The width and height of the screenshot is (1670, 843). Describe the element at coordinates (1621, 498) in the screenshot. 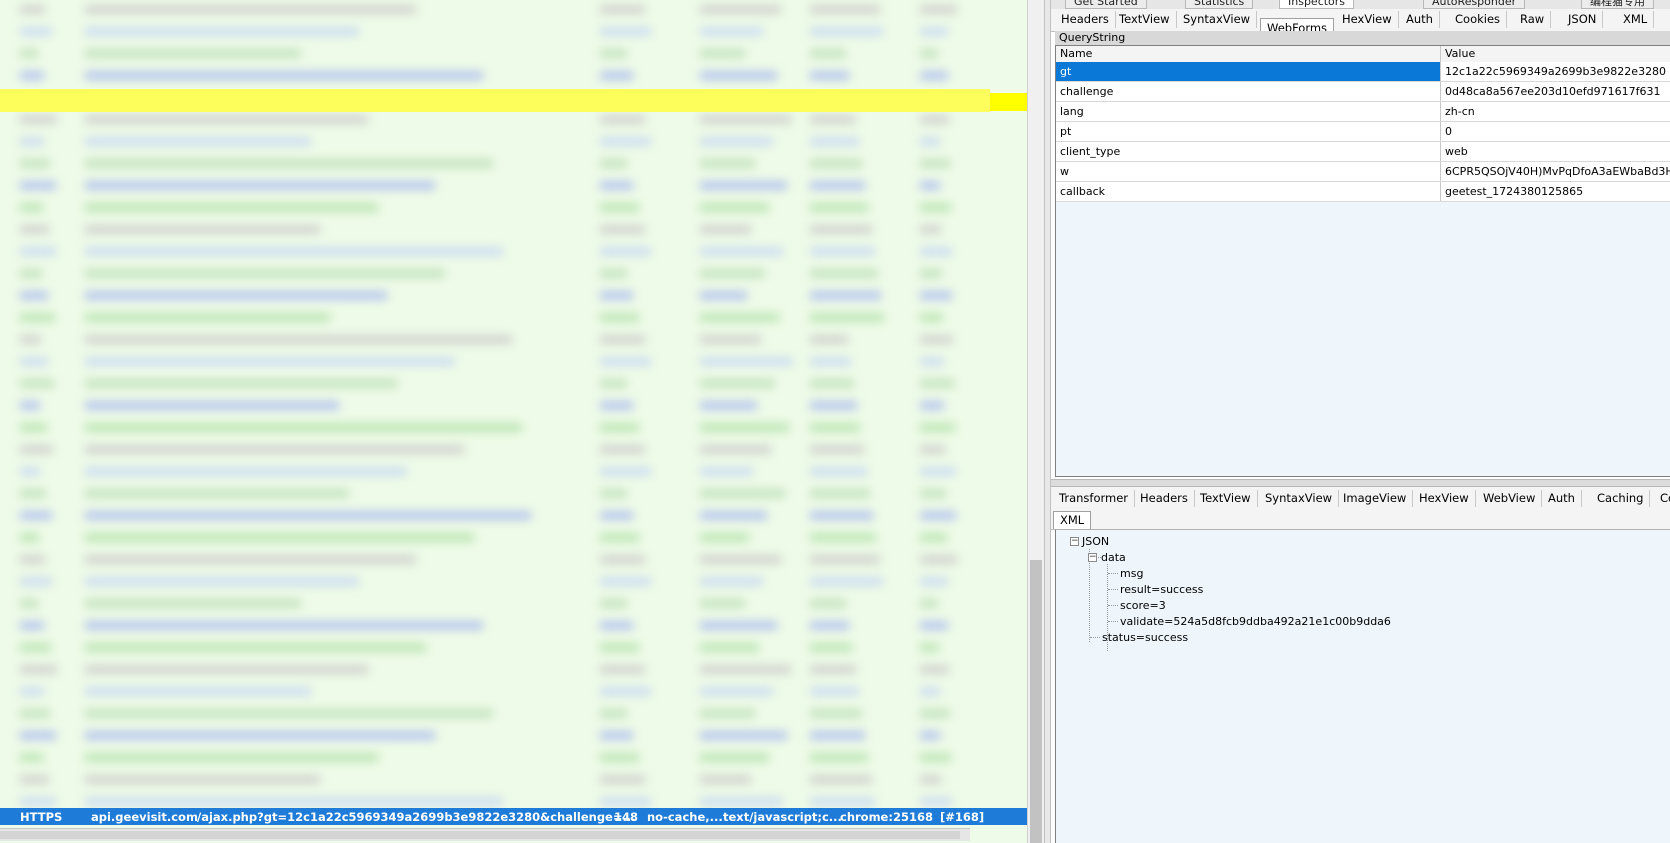

I see `resp-tab-caching: Caching` at that location.